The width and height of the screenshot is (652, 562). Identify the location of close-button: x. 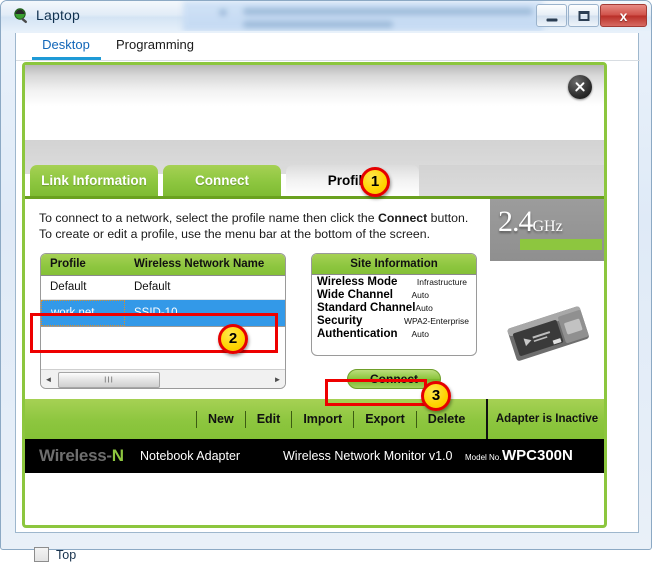
(623, 15).